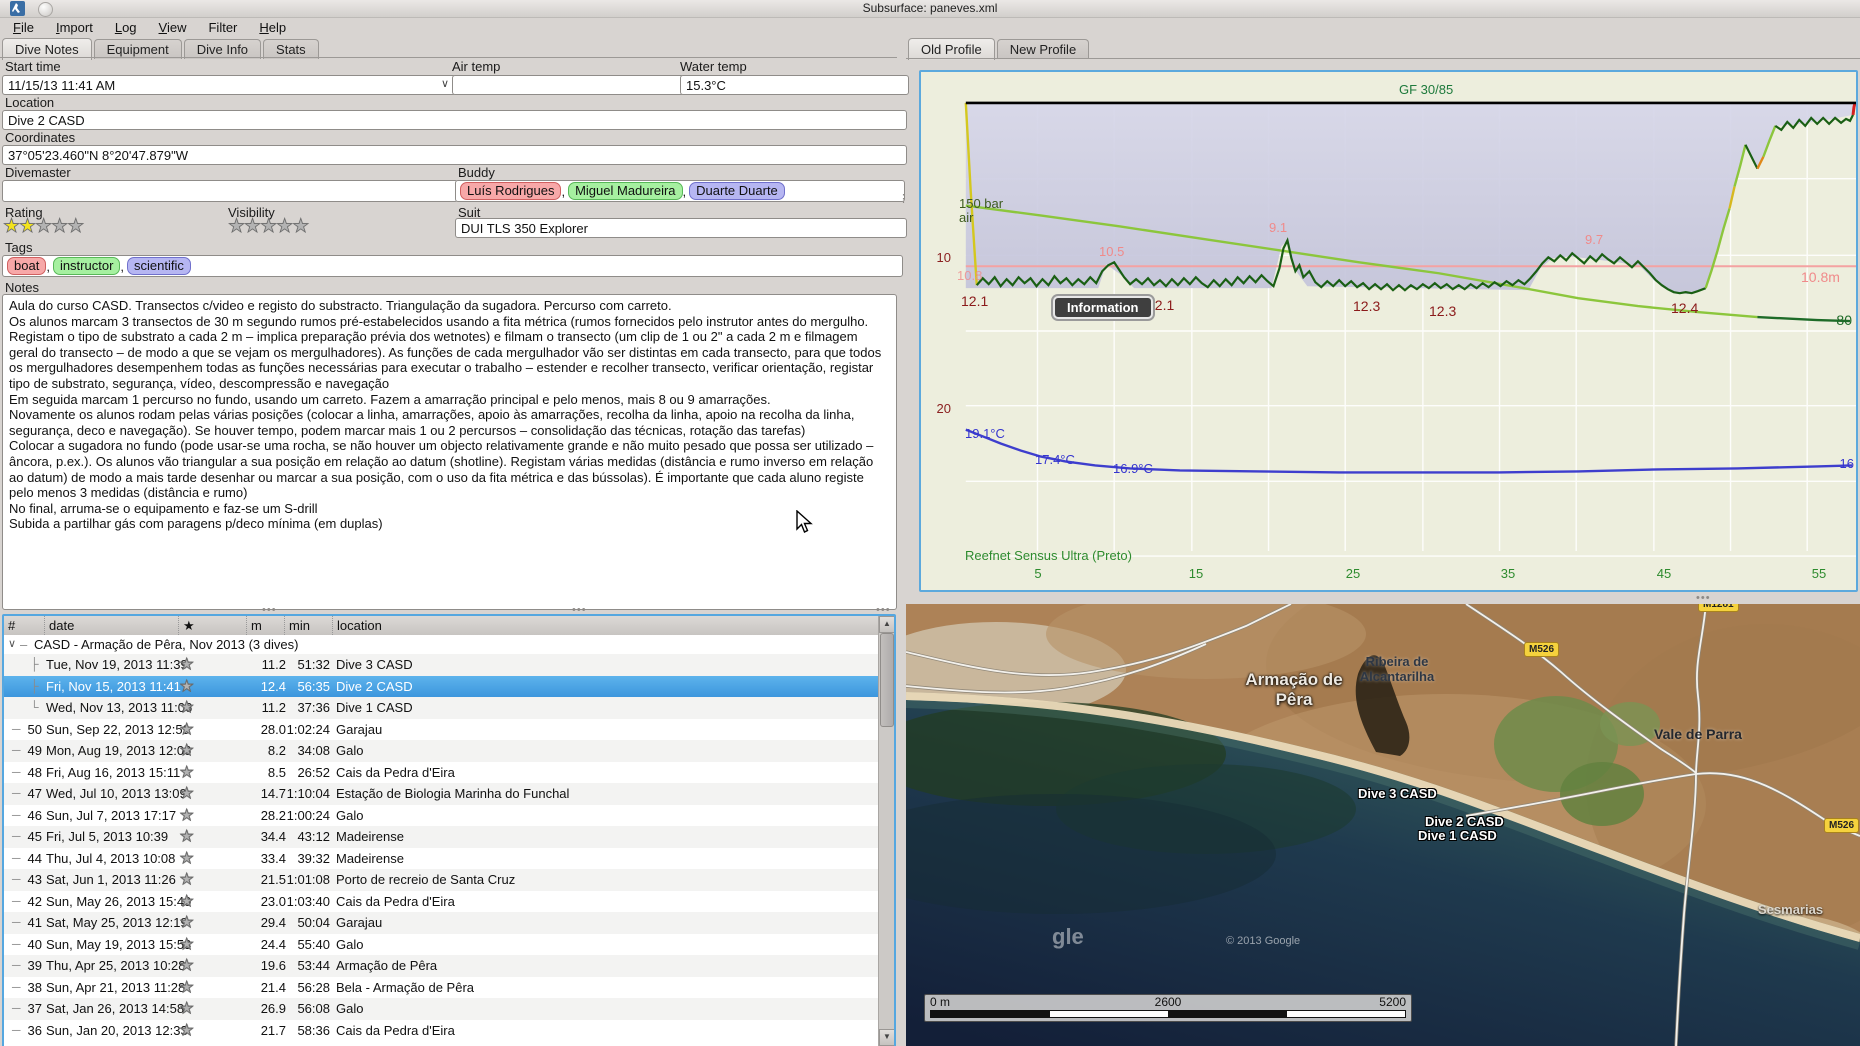 The image size is (1860, 1046). What do you see at coordinates (34, 772) in the screenshot?
I see `dive-number: 48` at bounding box center [34, 772].